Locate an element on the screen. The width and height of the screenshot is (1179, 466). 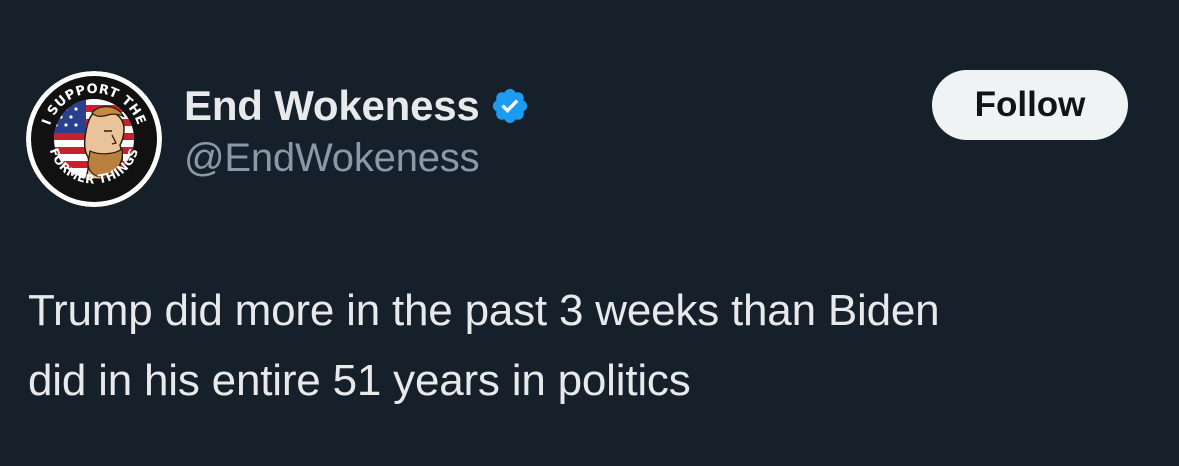
author-name-row: End Wokeness is located at coordinates (357, 106).